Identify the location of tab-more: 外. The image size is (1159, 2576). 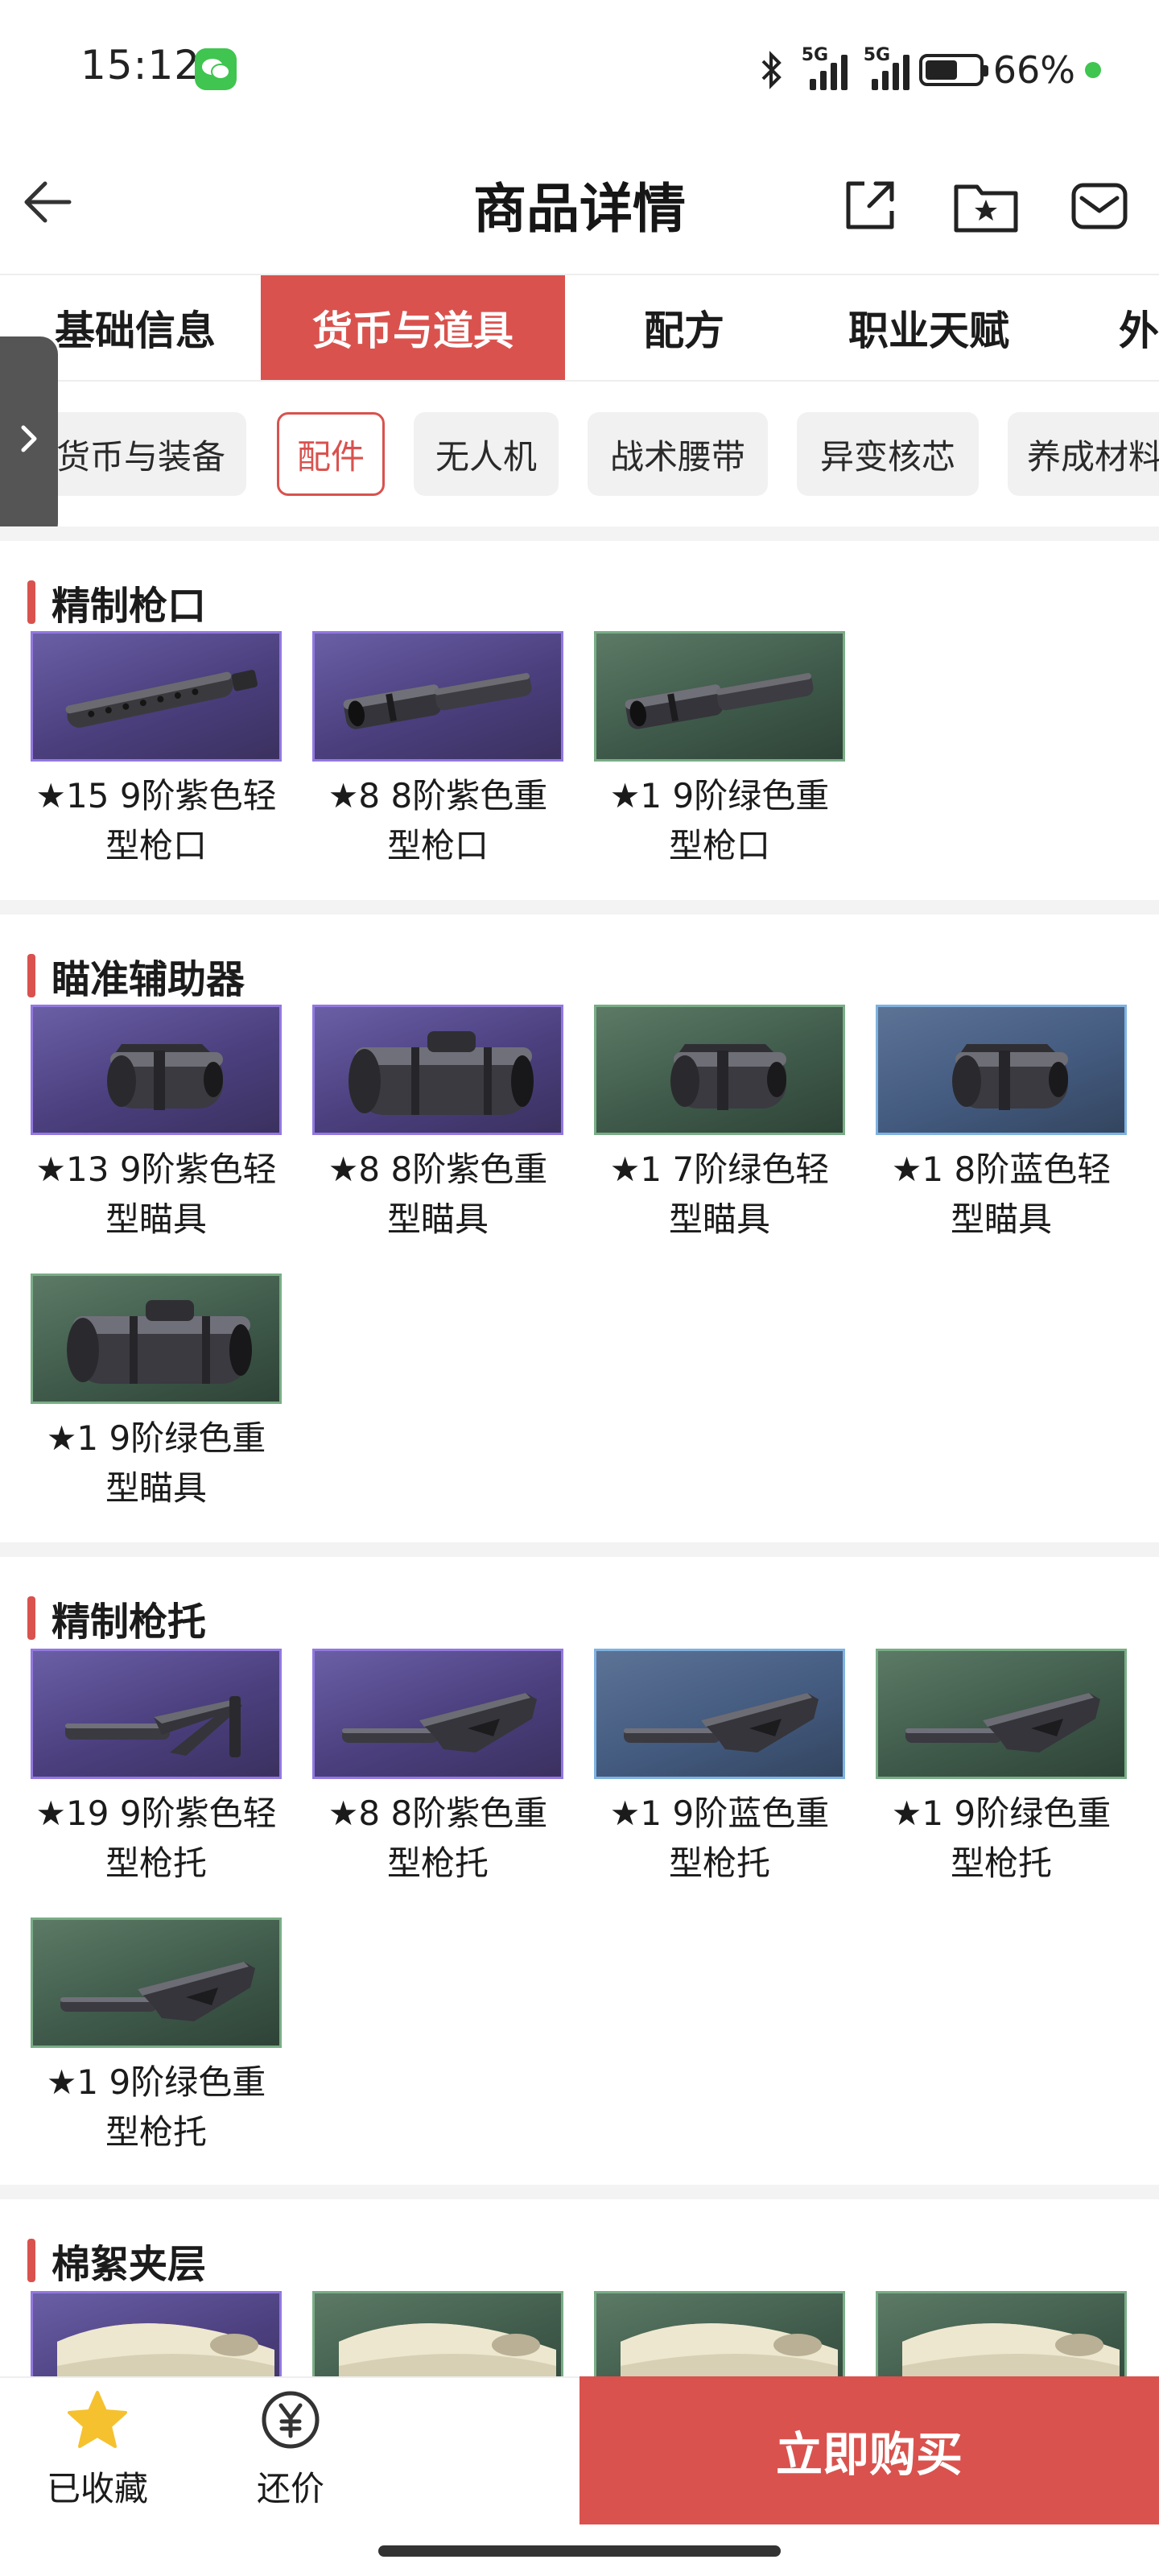
(1139, 327).